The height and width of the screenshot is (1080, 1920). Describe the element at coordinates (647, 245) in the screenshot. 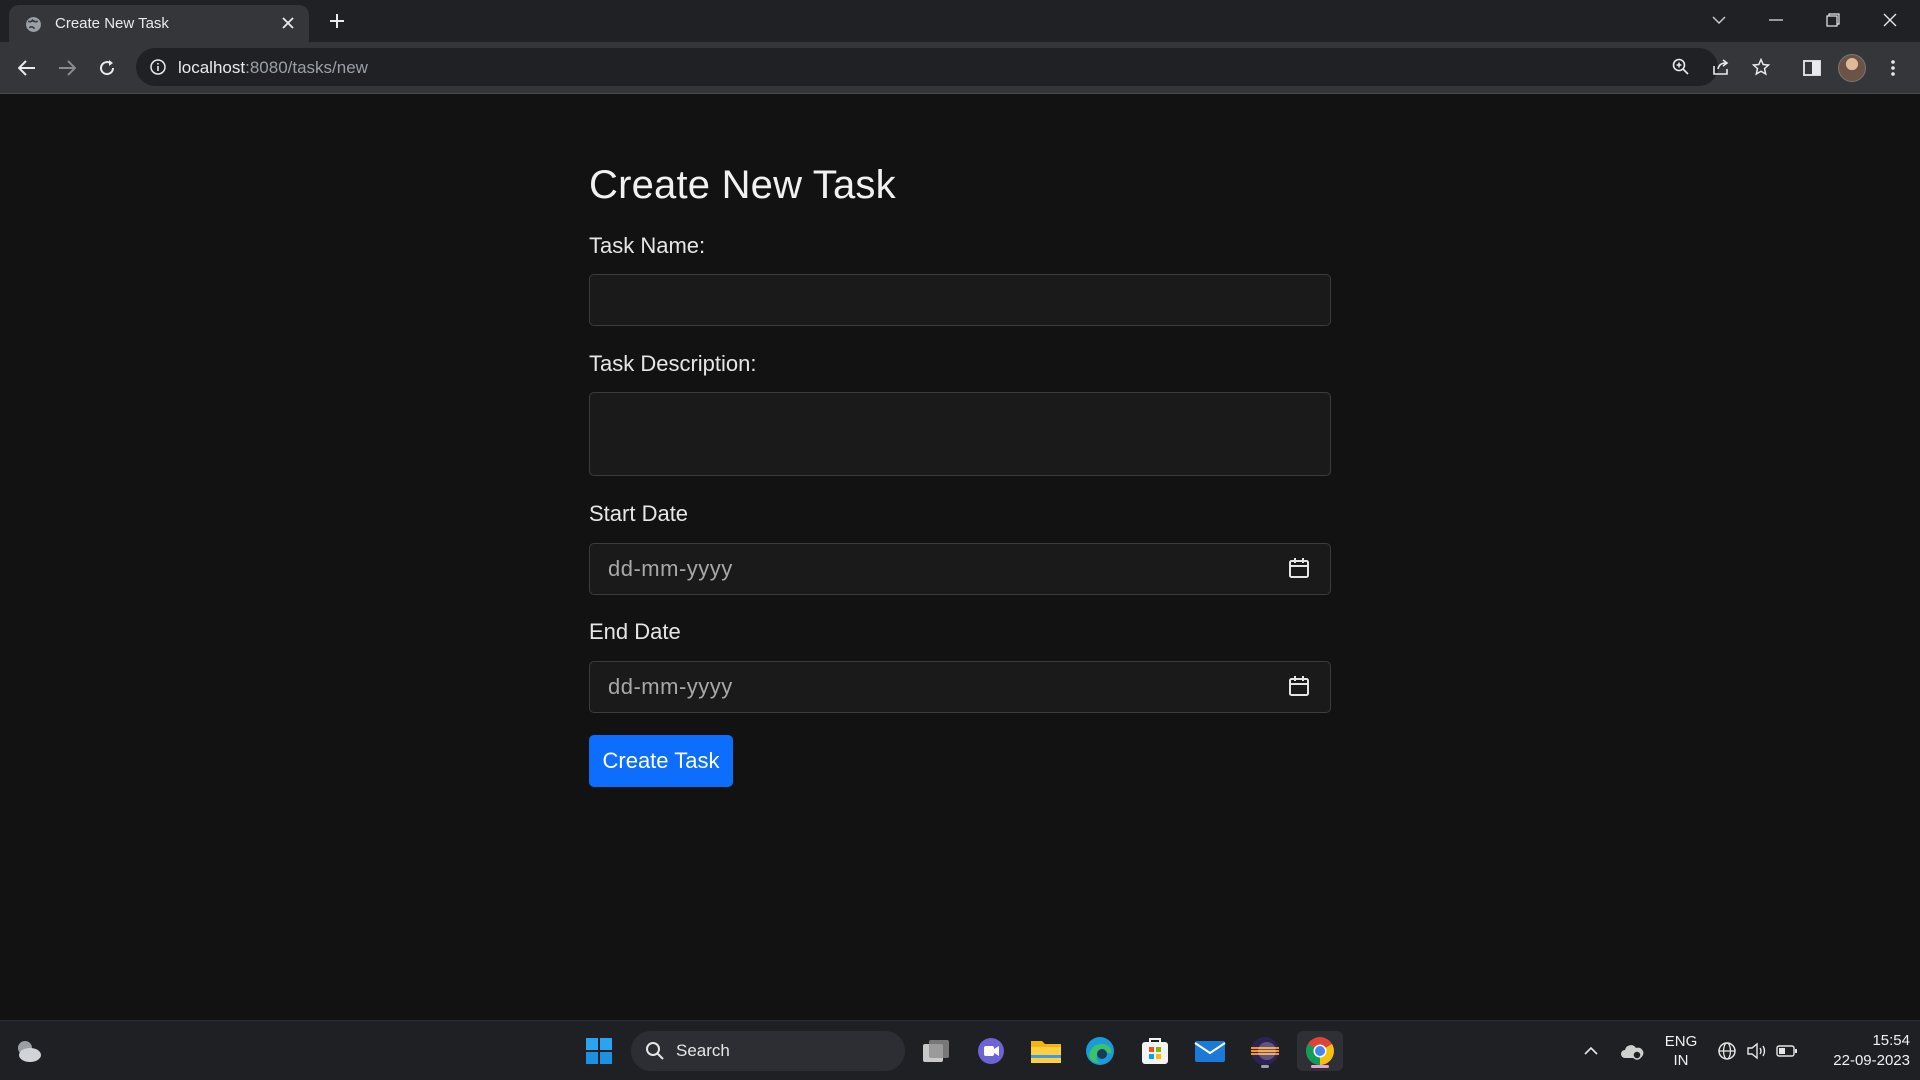

I see `task-name-label: Task Name:` at that location.